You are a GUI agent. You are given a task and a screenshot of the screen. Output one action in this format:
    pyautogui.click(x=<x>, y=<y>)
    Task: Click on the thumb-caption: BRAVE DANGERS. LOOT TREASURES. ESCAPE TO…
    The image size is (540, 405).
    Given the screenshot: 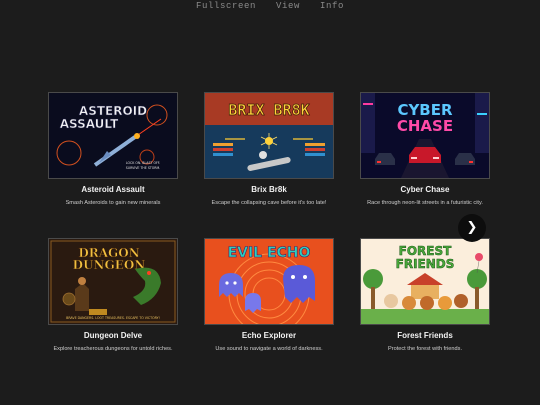 What is the action you would take?
    pyautogui.click(x=113, y=318)
    